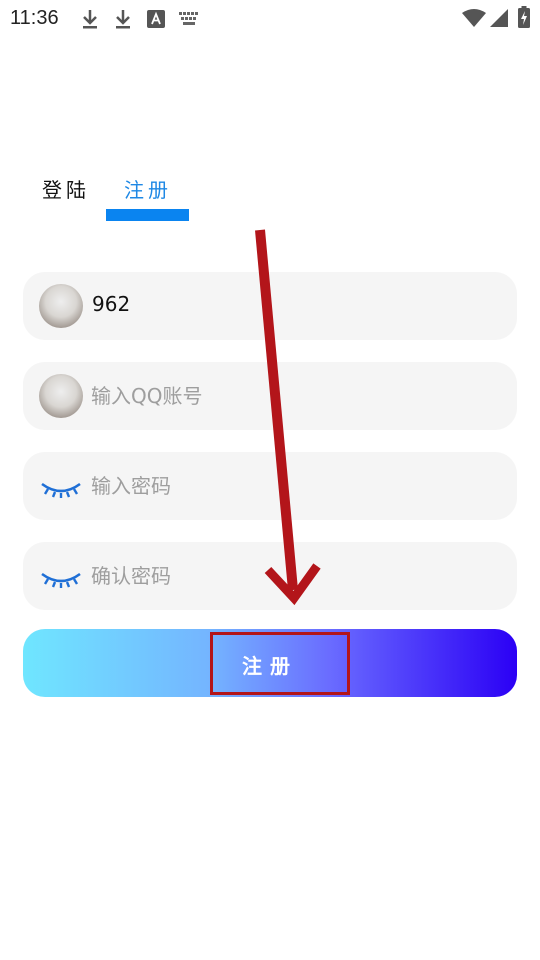 The image size is (540, 960). What do you see at coordinates (156, 19) in the screenshot?
I see `font-icon` at bounding box center [156, 19].